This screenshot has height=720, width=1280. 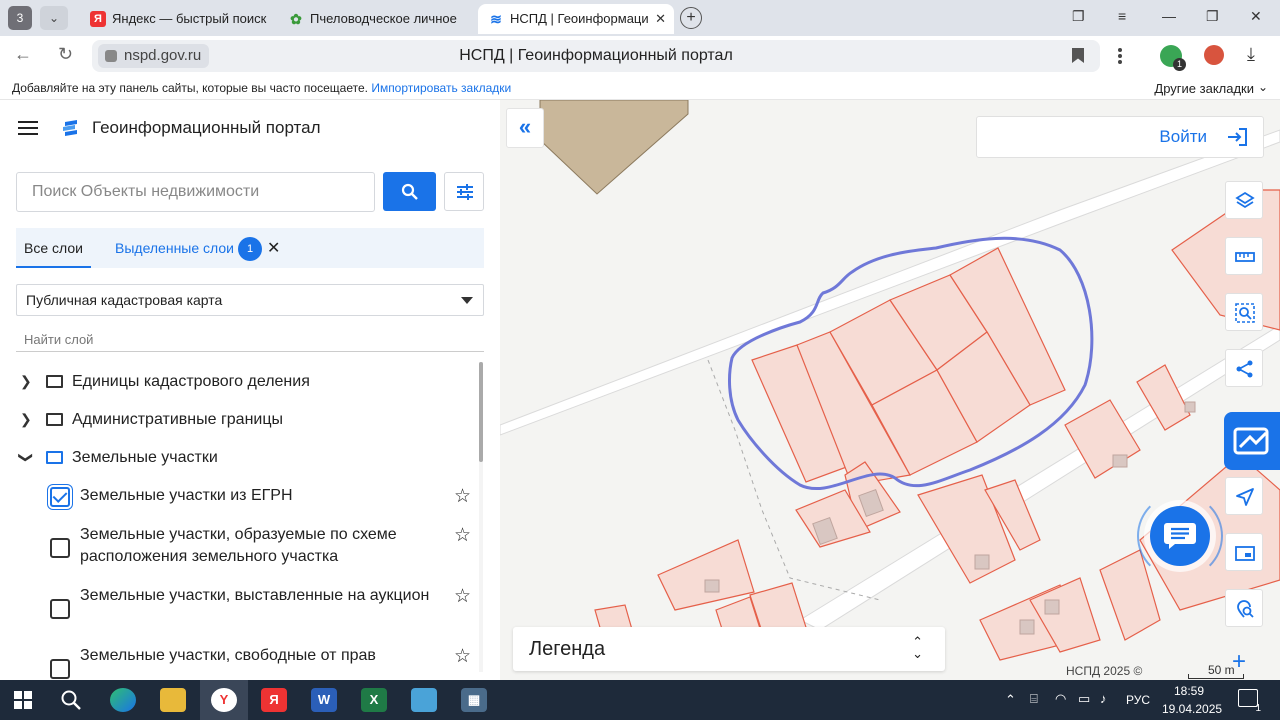 What do you see at coordinates (53, 248) in the screenshot?
I see `tab-all-layers: Все слои` at bounding box center [53, 248].